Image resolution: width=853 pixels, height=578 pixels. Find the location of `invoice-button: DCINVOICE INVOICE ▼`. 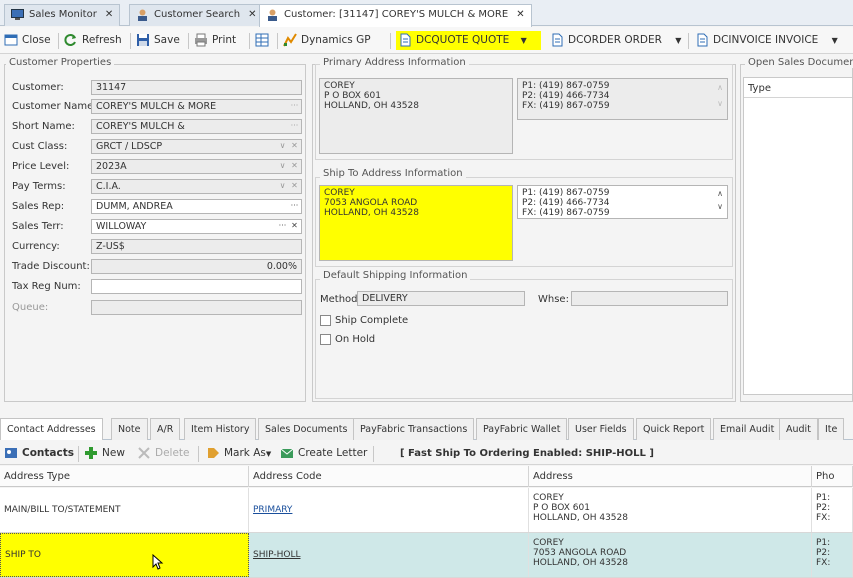

invoice-button: DCINVOICE INVOICE ▼ is located at coordinates (767, 40).